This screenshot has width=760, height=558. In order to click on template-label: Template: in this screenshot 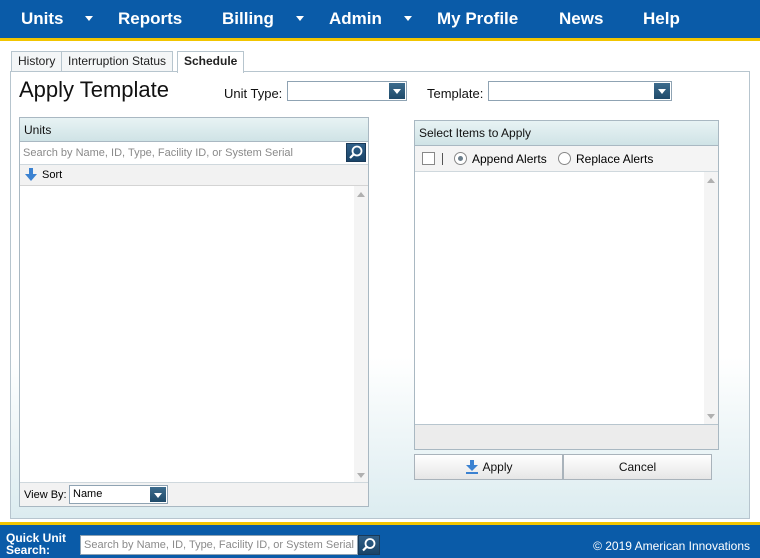, I will do `click(455, 93)`.